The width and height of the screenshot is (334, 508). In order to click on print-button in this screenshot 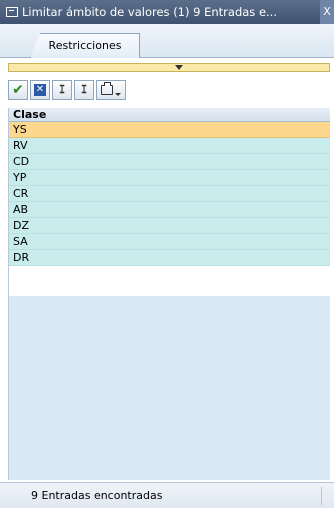, I will do `click(111, 90)`.